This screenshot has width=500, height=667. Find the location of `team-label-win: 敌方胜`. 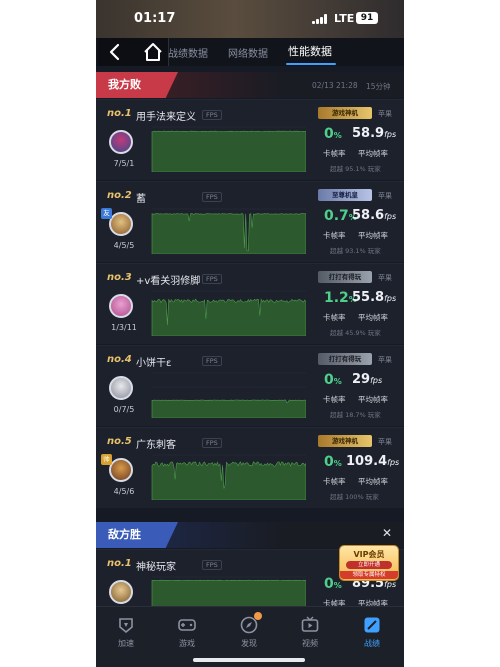

team-label-win: 敌方胜 is located at coordinates (137, 535).